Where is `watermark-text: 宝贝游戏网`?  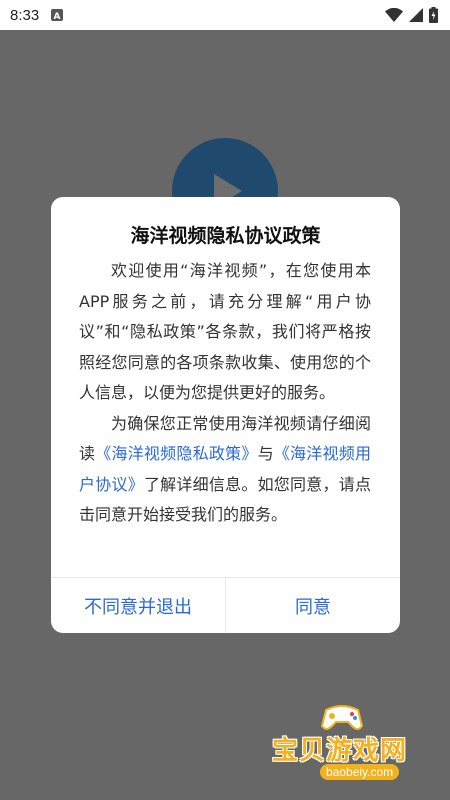
watermark-text: 宝贝游戏网 is located at coordinates (340, 751).